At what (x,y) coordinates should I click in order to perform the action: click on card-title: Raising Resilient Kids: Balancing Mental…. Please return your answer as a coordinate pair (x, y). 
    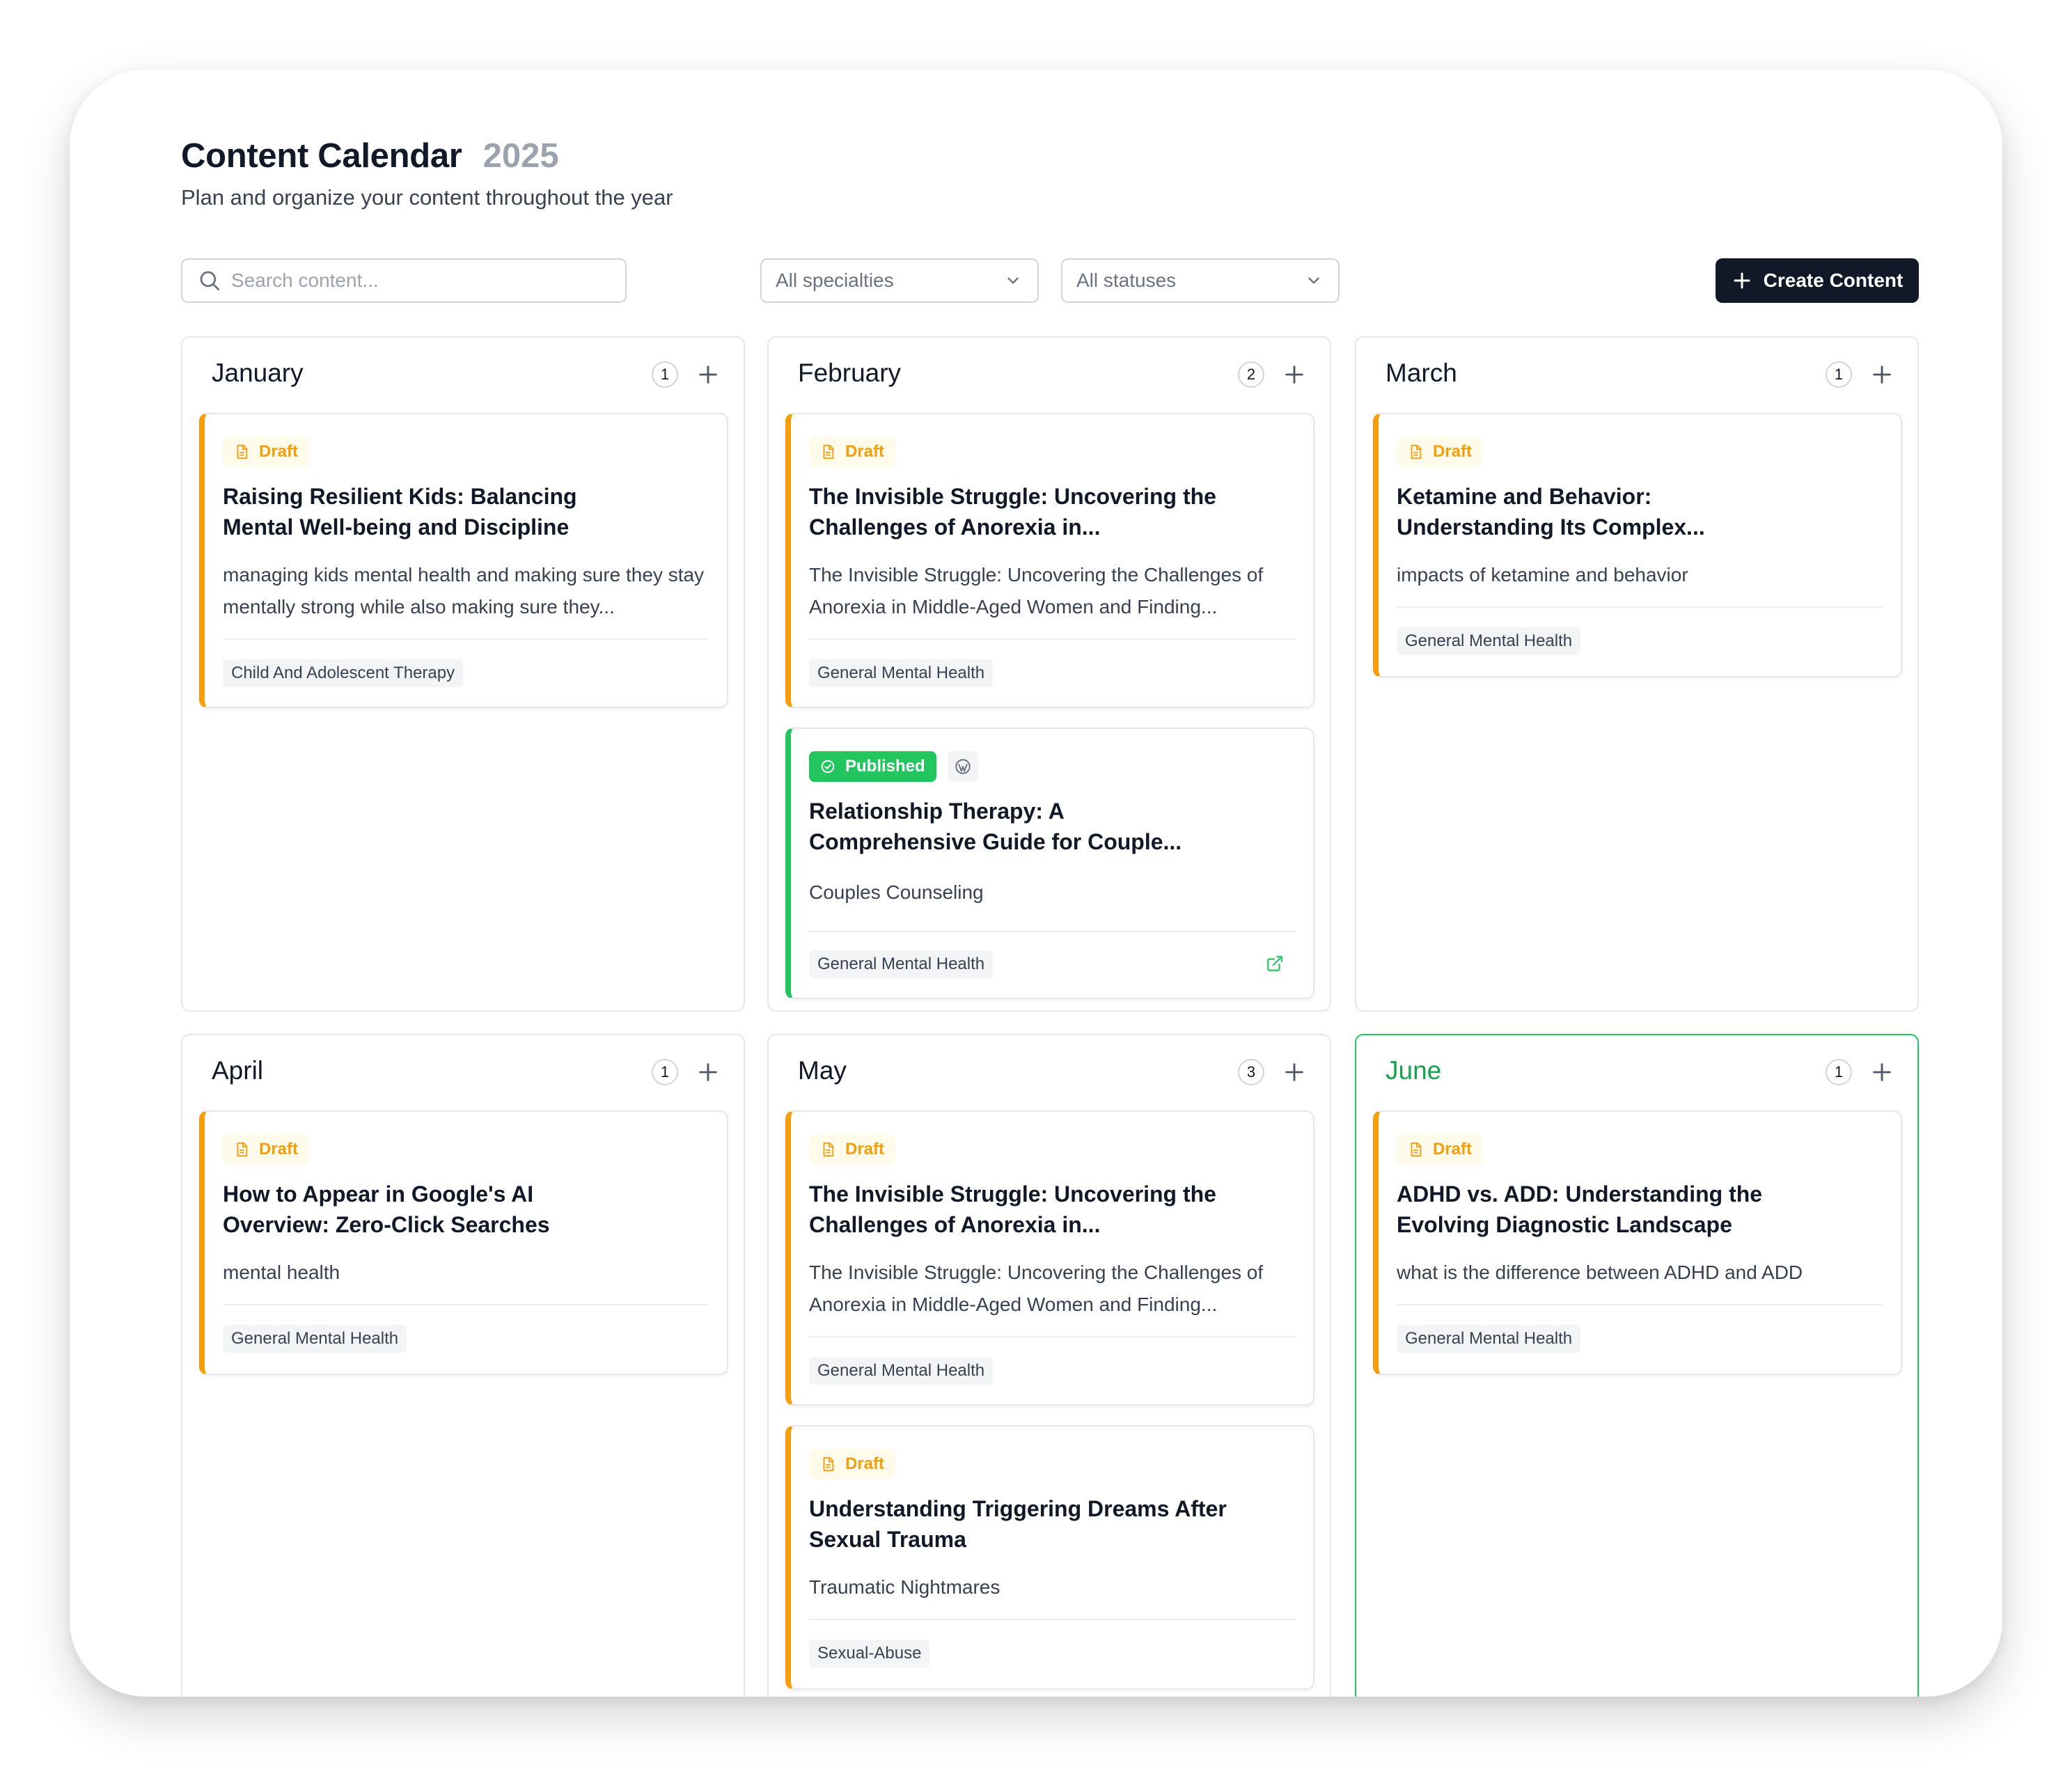
    Looking at the image, I should click on (400, 512).